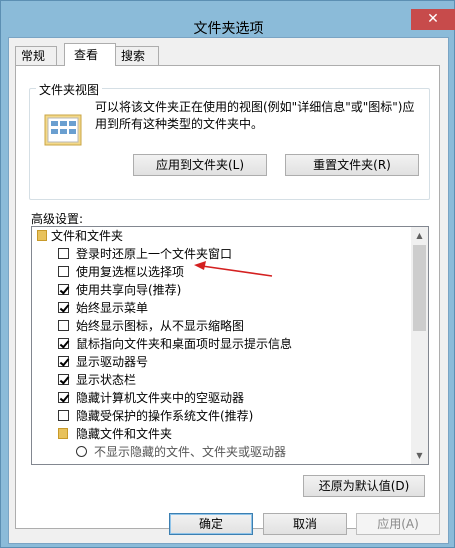  I want to click on annotation-arrow-icon, so click(233, 269).